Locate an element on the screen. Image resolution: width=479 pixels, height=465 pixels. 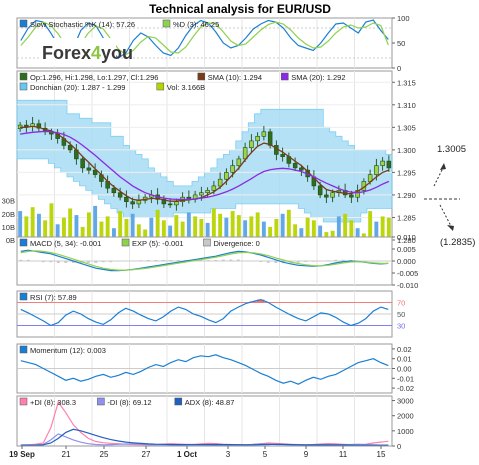
price-legend-vol-3-166b: Vol: 3.166B is located at coordinates (186, 87).